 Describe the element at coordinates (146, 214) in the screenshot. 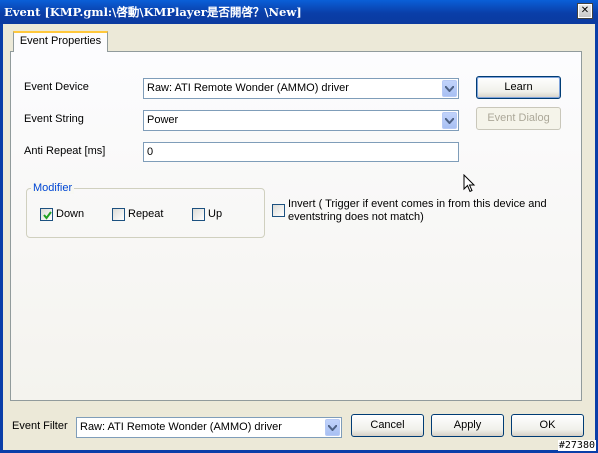

I see `repeat-label: Repeat` at that location.